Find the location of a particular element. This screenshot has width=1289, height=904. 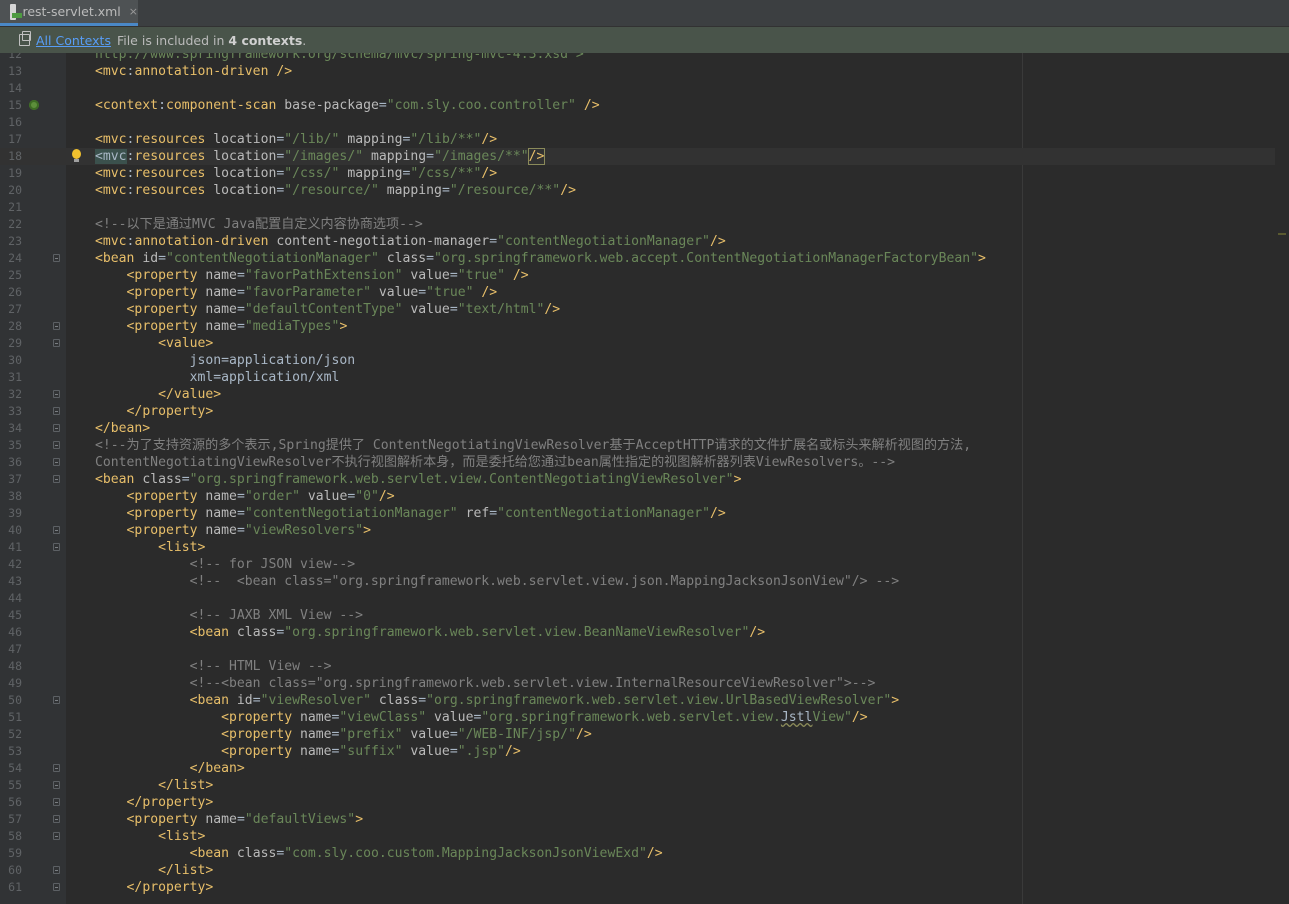

line-number: 19 is located at coordinates (11, 173).